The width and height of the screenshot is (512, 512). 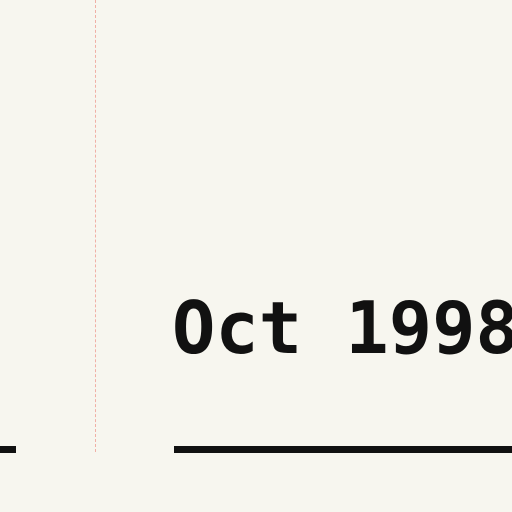 What do you see at coordinates (343, 449) in the screenshot?
I see `date-underline` at bounding box center [343, 449].